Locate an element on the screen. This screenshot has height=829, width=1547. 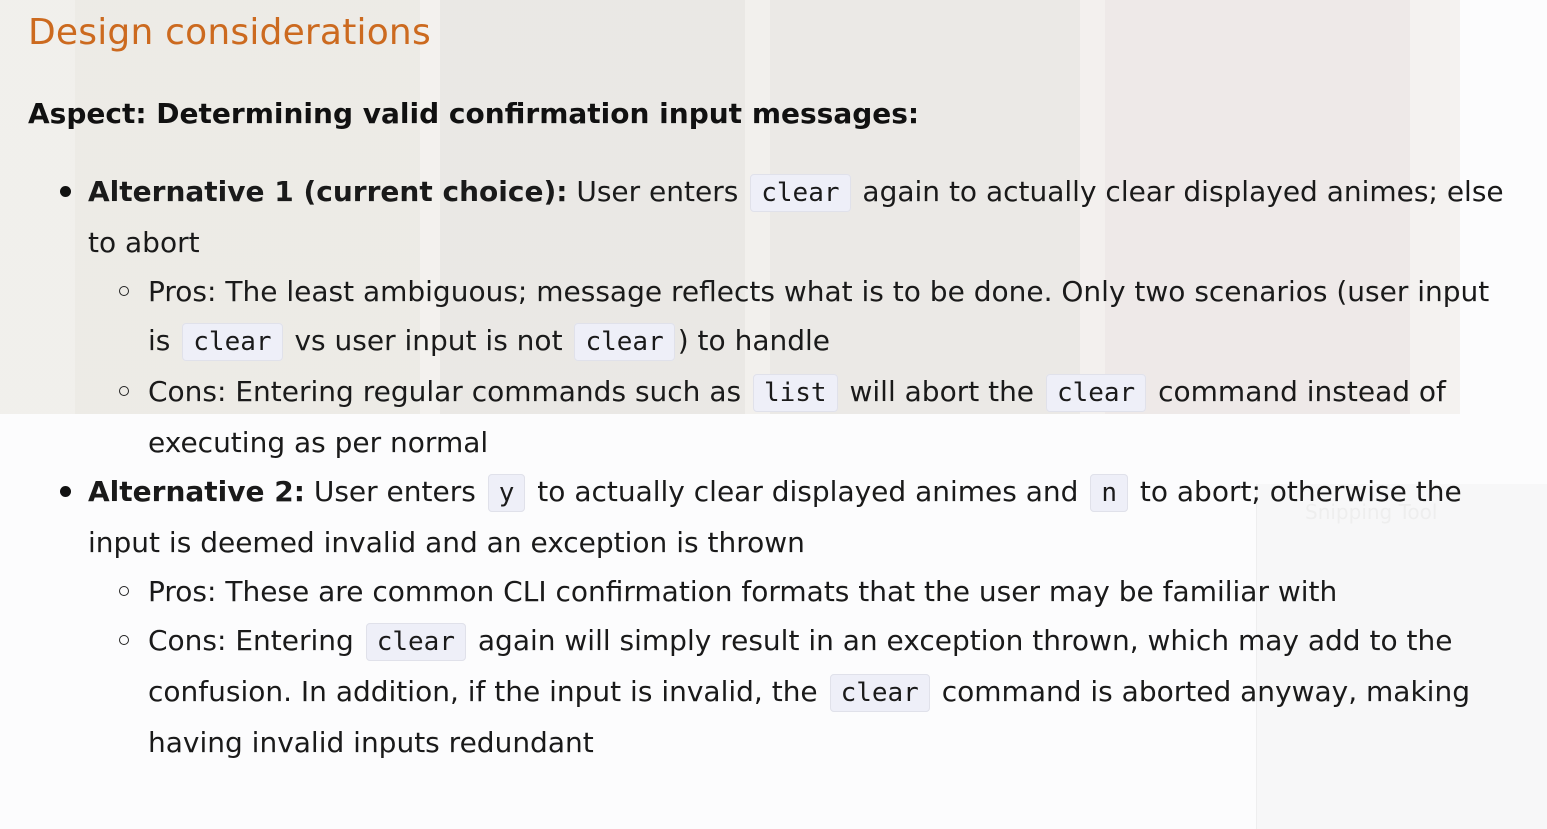
alt1-pros-text-2: vs user input is not is located at coordinates (428, 340).